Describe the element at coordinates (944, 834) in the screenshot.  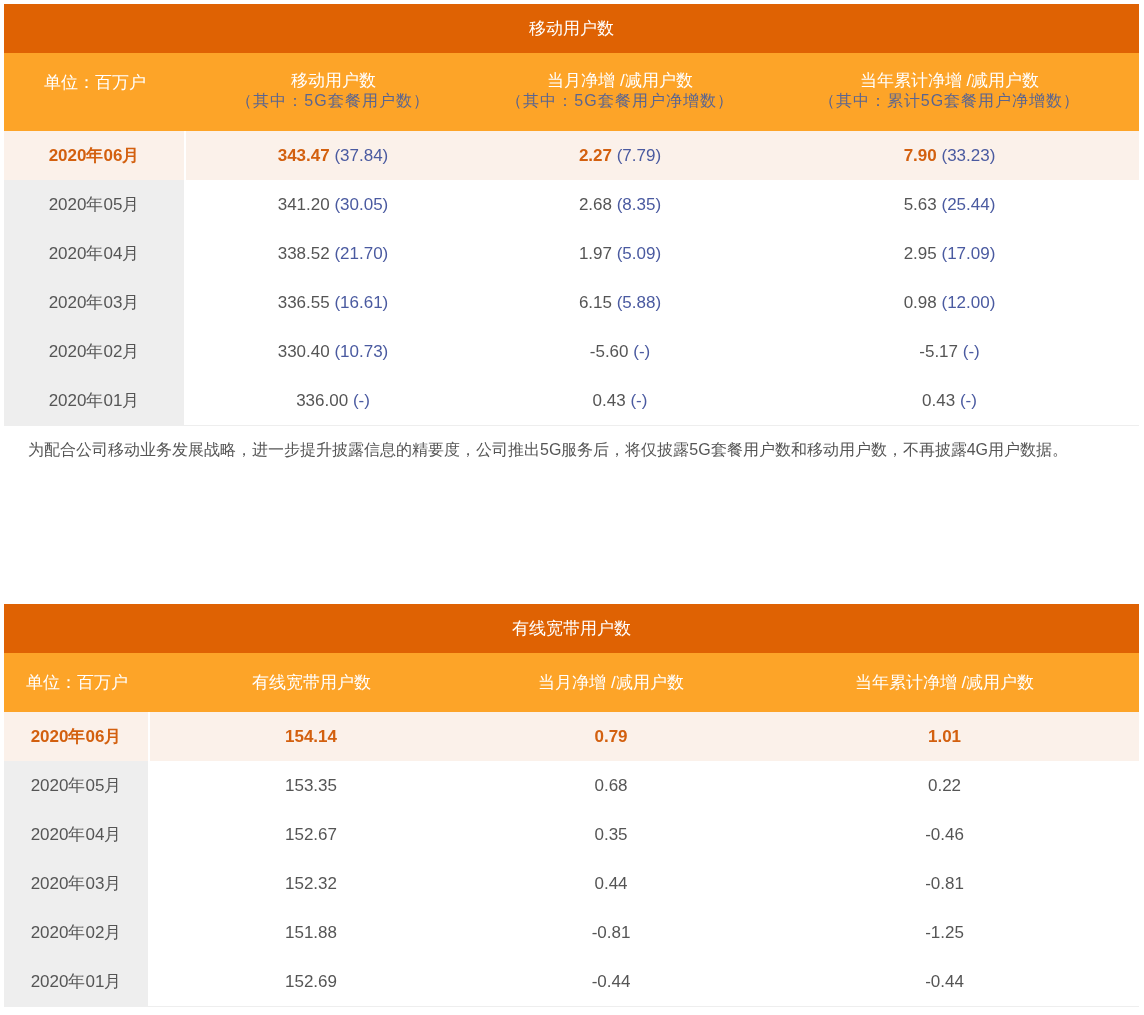
I see `table-cell: -0.46` at that location.